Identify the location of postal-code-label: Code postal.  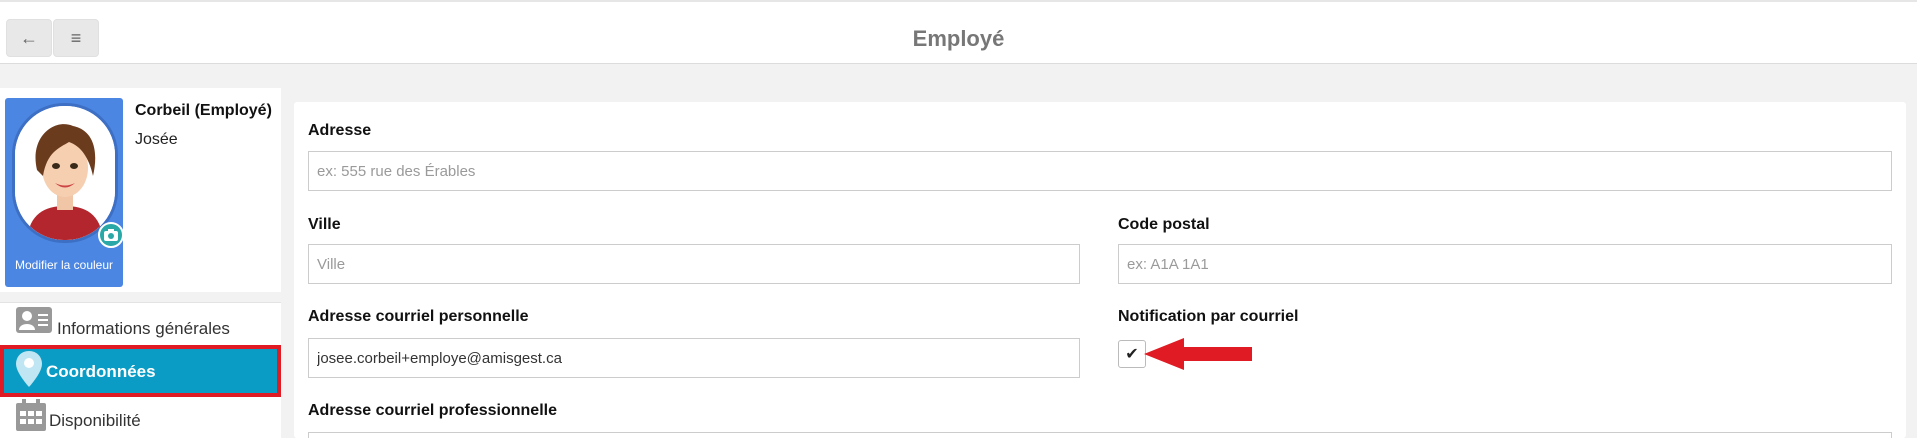
(1164, 224).